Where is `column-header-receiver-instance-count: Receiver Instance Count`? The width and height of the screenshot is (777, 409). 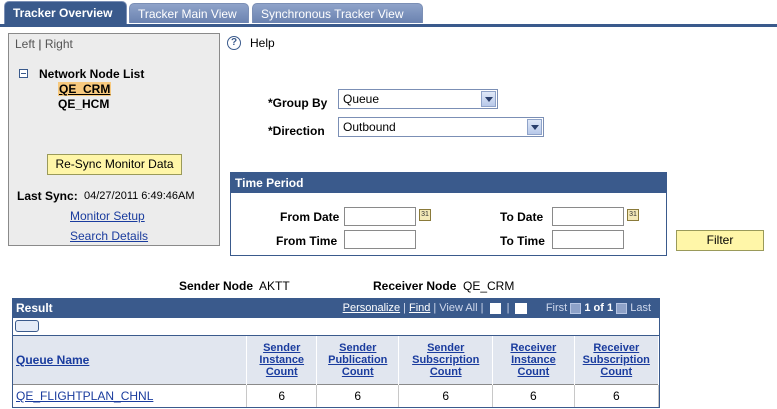 column-header-receiver-instance-count: Receiver Instance Count is located at coordinates (533, 360).